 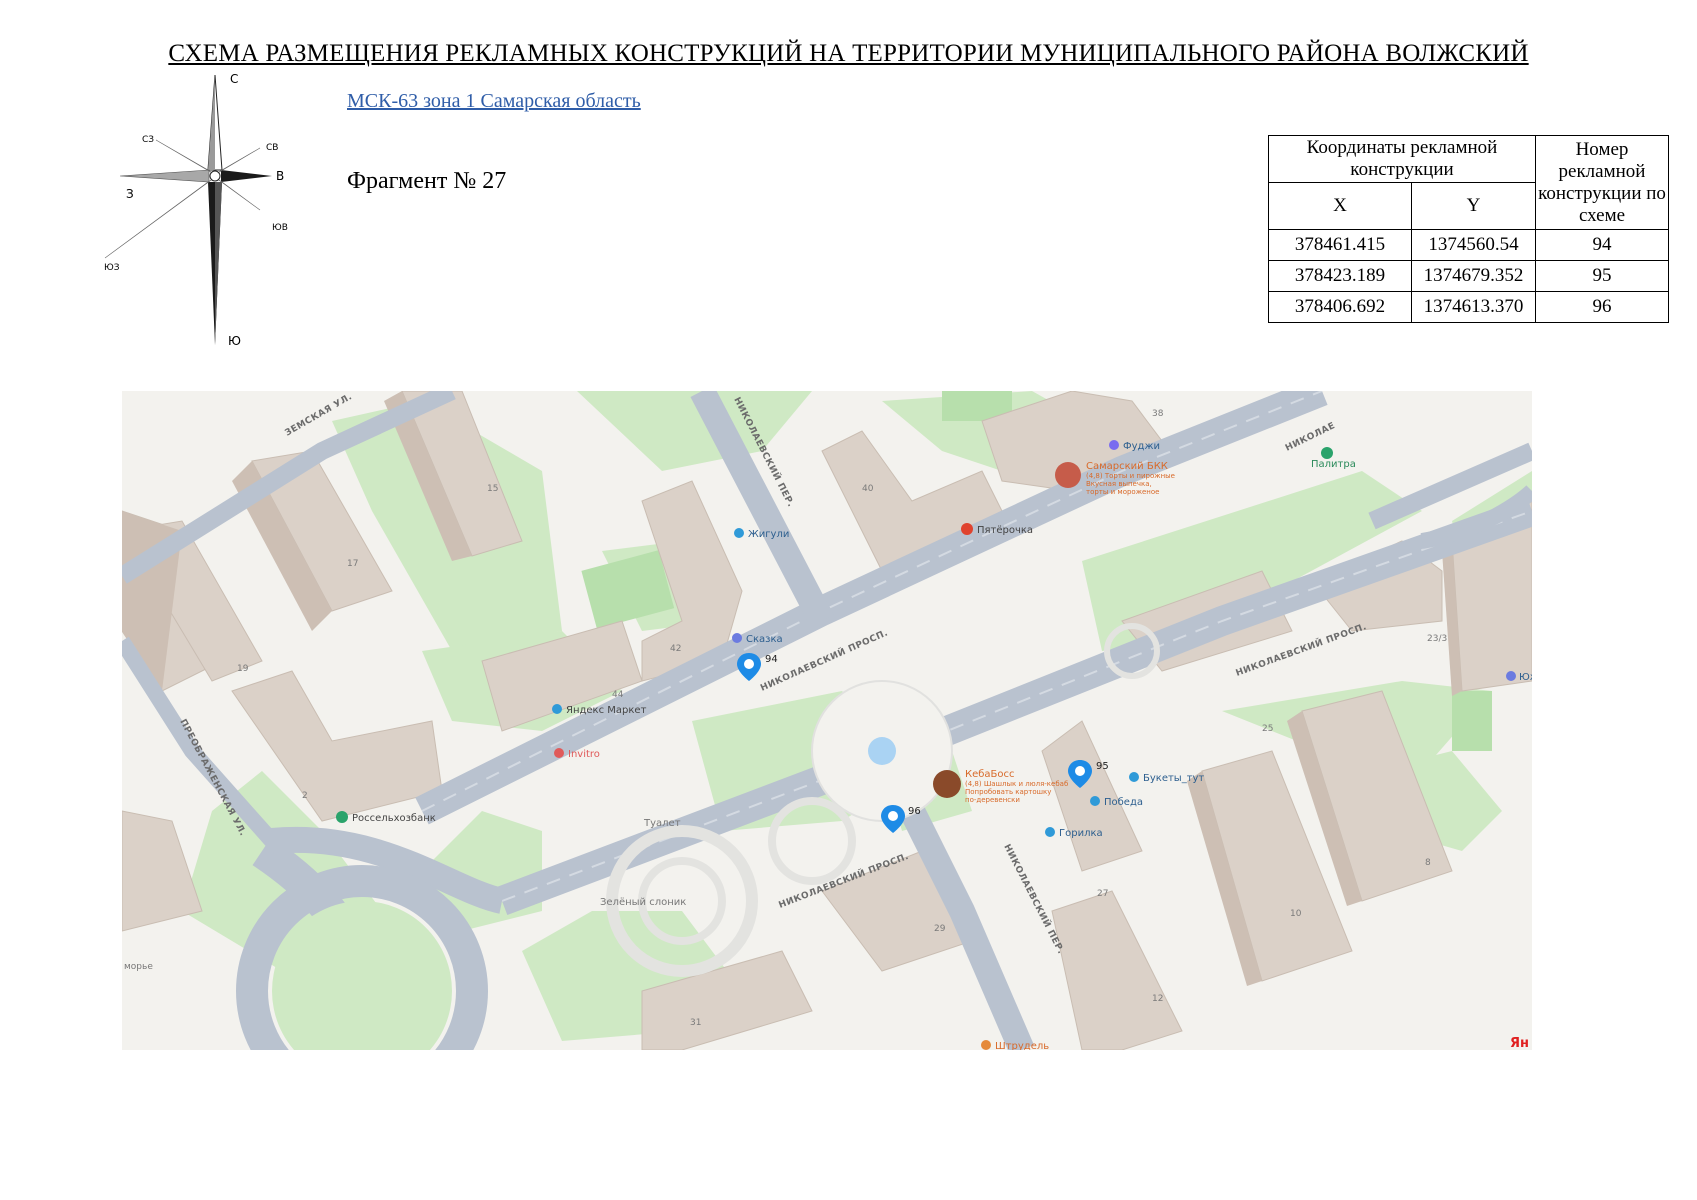 What do you see at coordinates (992, 800) in the screenshot?
I see `poi-kebaboss-sub3: по-деревенски` at bounding box center [992, 800].